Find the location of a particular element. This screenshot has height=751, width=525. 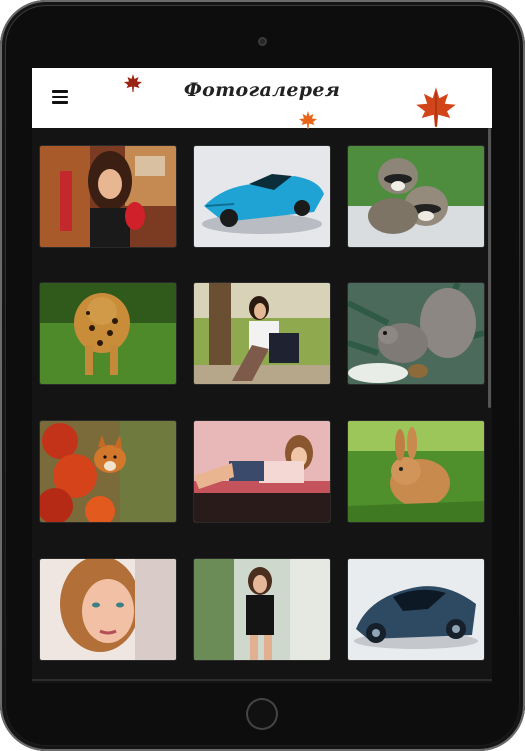

camera-icon is located at coordinates (262, 41).